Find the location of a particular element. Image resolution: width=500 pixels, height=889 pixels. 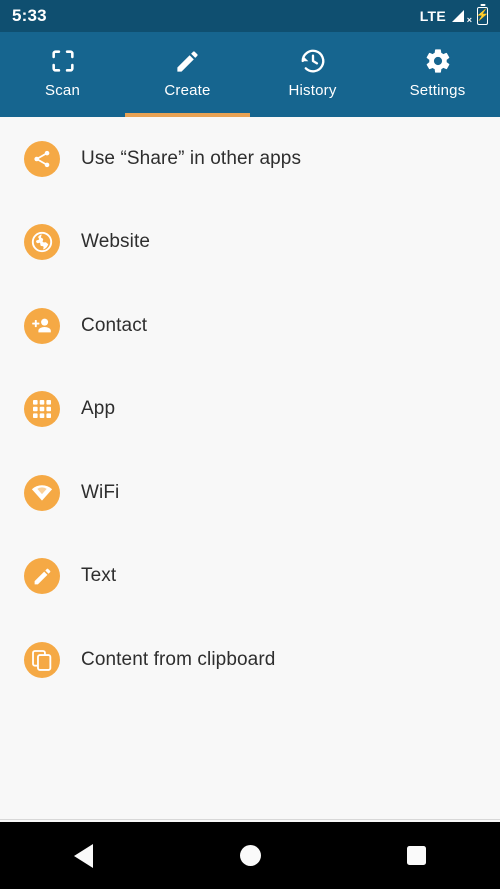

list-item-contact: Contact is located at coordinates (250, 326).